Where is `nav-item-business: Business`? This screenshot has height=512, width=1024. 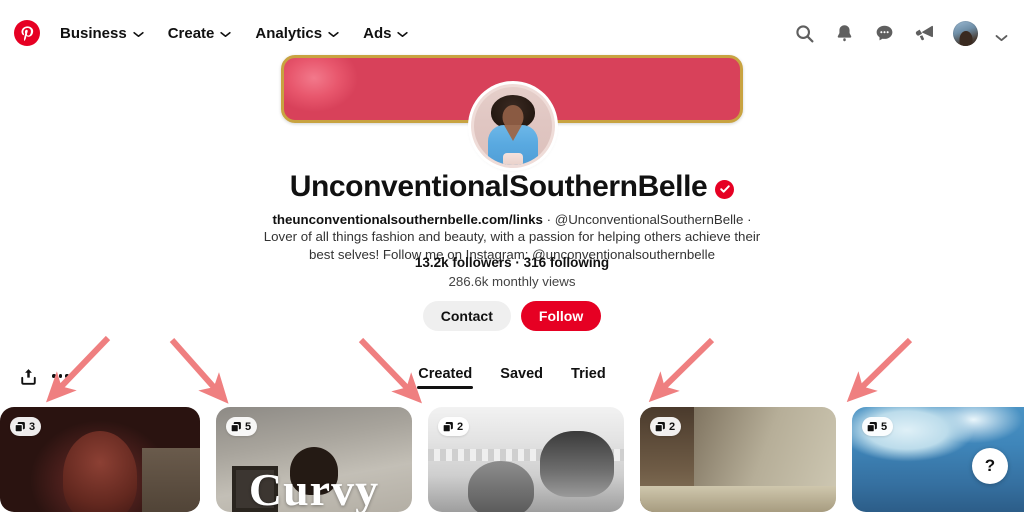
nav-item-business: Business is located at coordinates (102, 33).